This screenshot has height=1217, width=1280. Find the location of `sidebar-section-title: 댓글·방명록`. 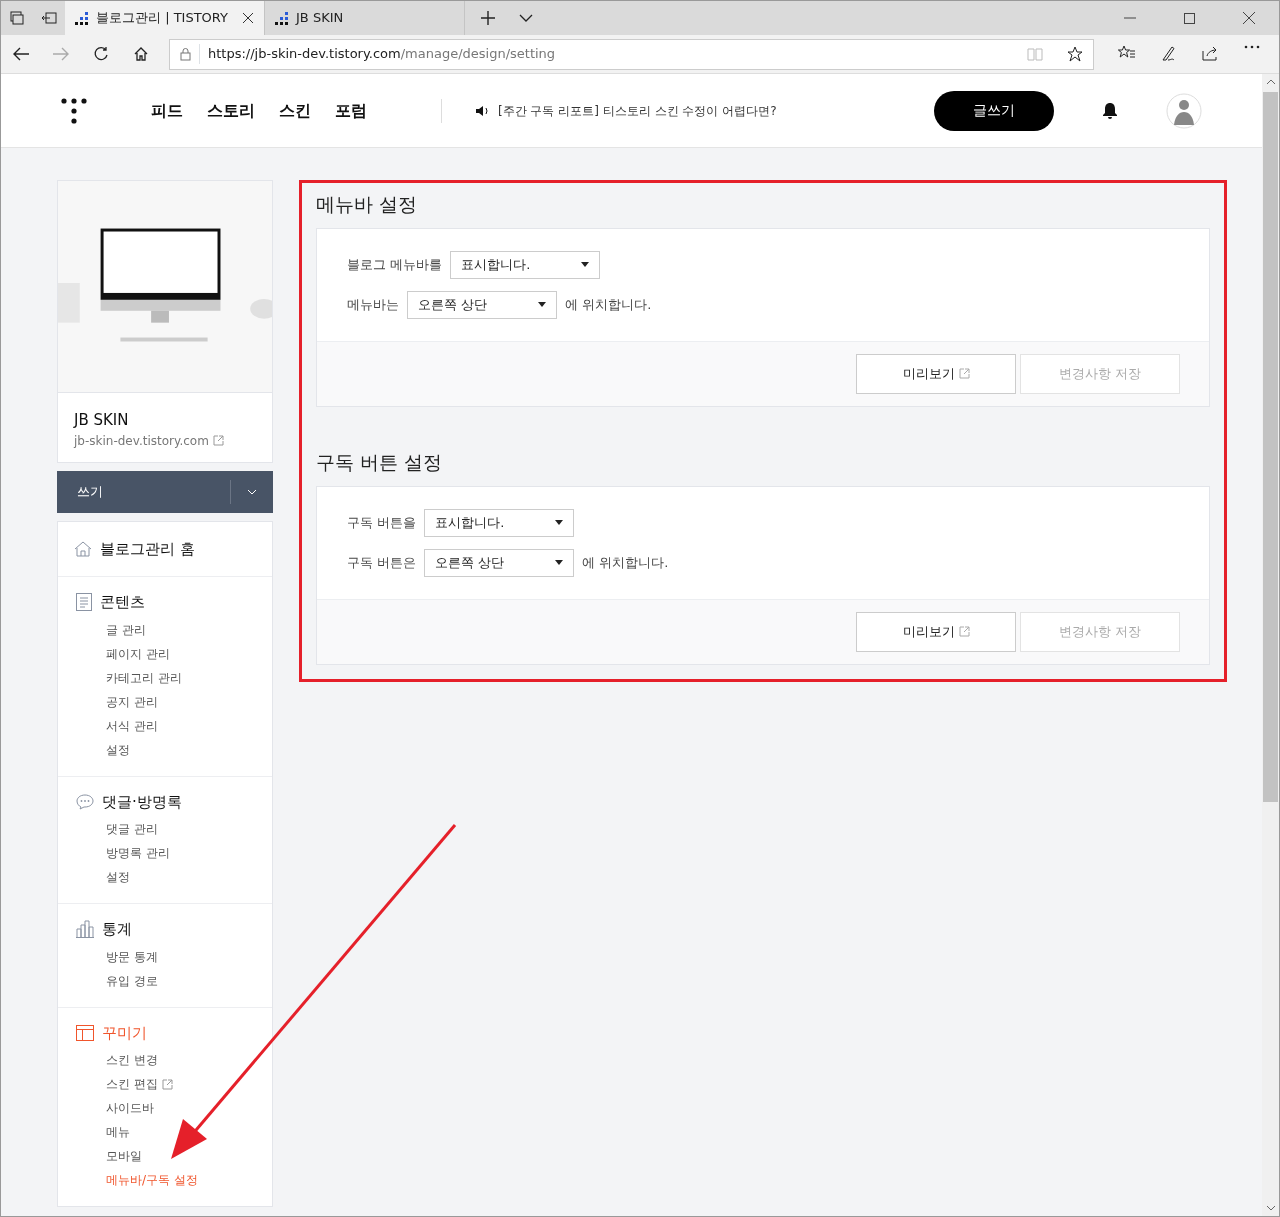

sidebar-section-title: 댓글·방명록 is located at coordinates (142, 801).